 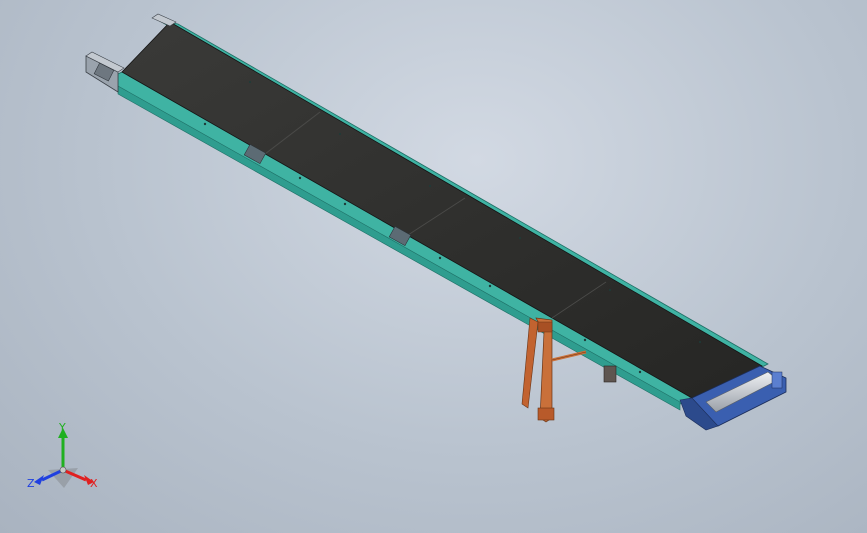 I want to click on triad-x-label: X, so click(x=94, y=483).